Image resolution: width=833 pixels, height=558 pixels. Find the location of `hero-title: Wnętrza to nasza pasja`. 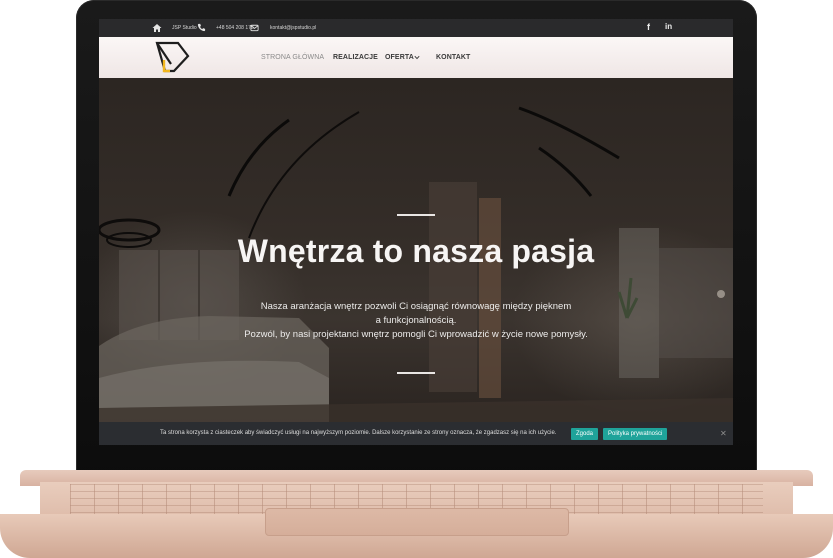

hero-title: Wnętrza to nasza pasja is located at coordinates (416, 251).